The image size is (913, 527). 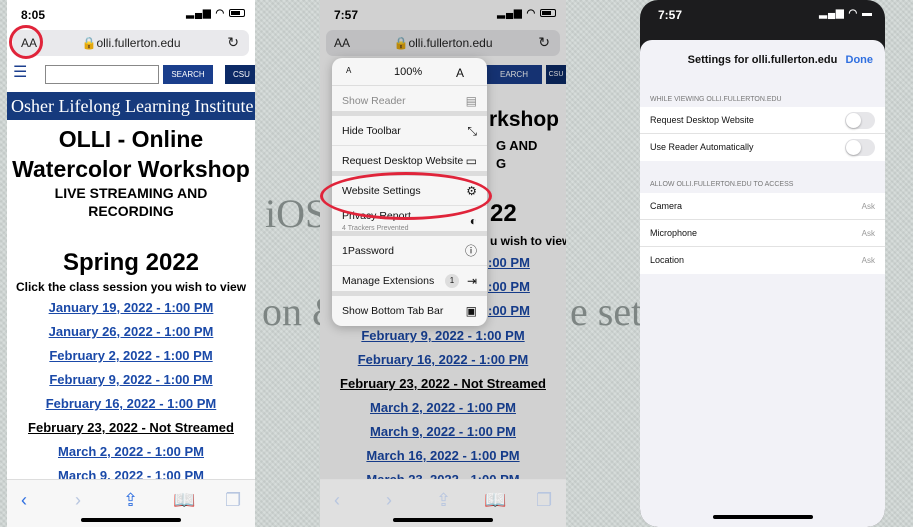 I want to click on use-reader-row: Use Reader Automatically, so click(x=762, y=147).